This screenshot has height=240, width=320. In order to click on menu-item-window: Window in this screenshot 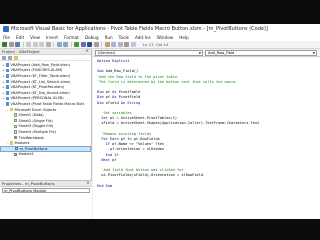, I will do `click(165, 37)`.